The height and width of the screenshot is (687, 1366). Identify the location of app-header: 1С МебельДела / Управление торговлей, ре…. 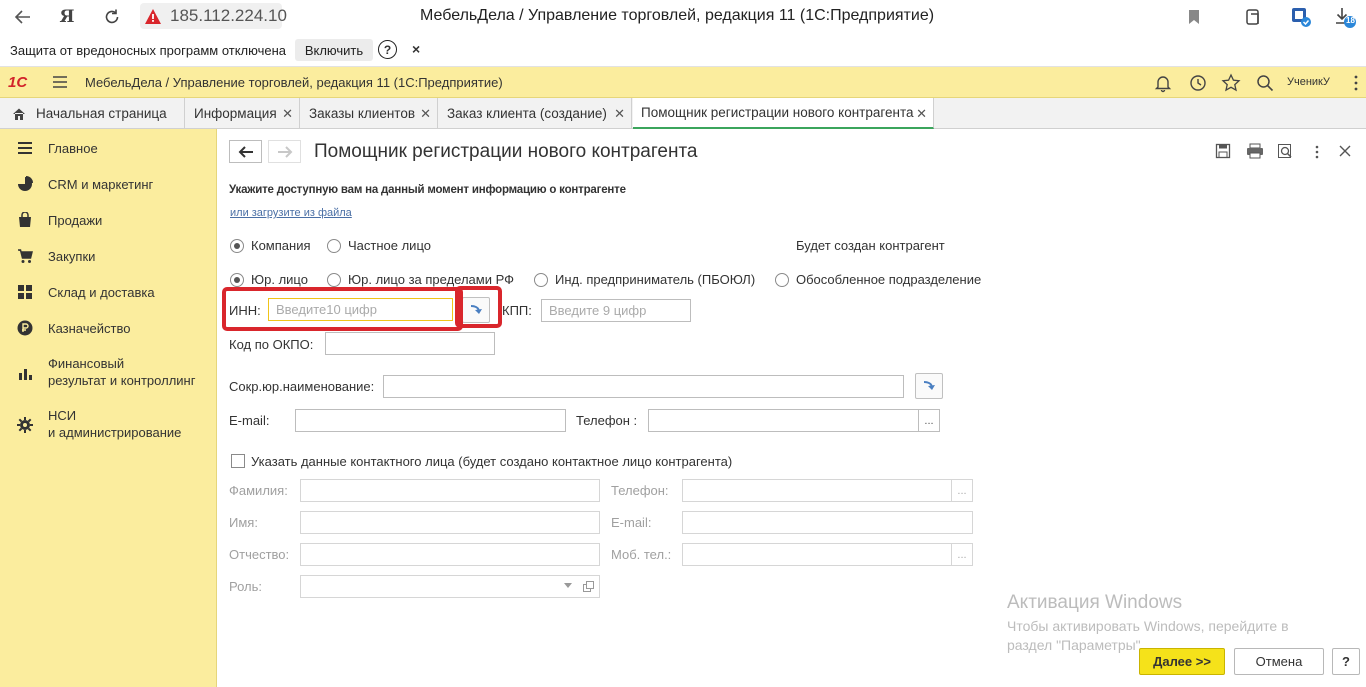
(683, 82).